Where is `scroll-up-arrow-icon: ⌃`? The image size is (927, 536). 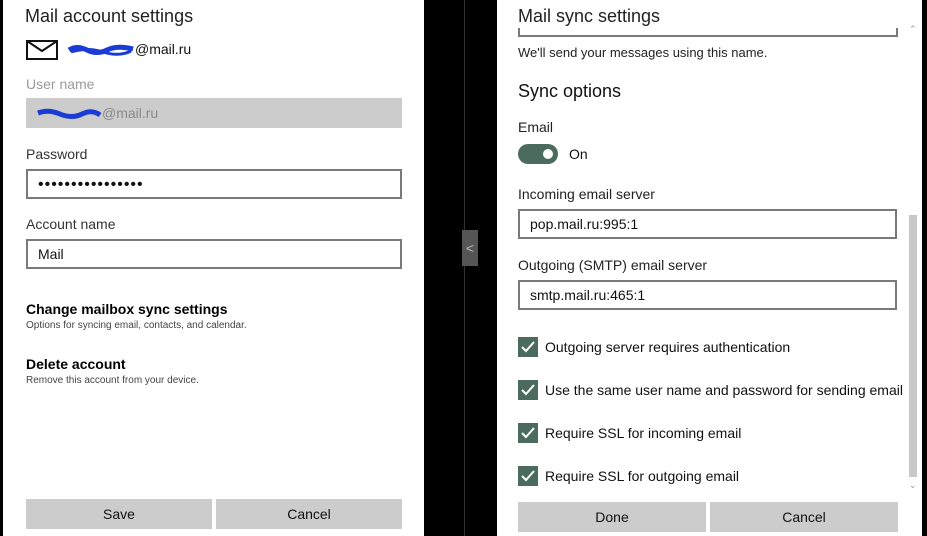 scroll-up-arrow-icon: ⌃ is located at coordinates (913, 29).